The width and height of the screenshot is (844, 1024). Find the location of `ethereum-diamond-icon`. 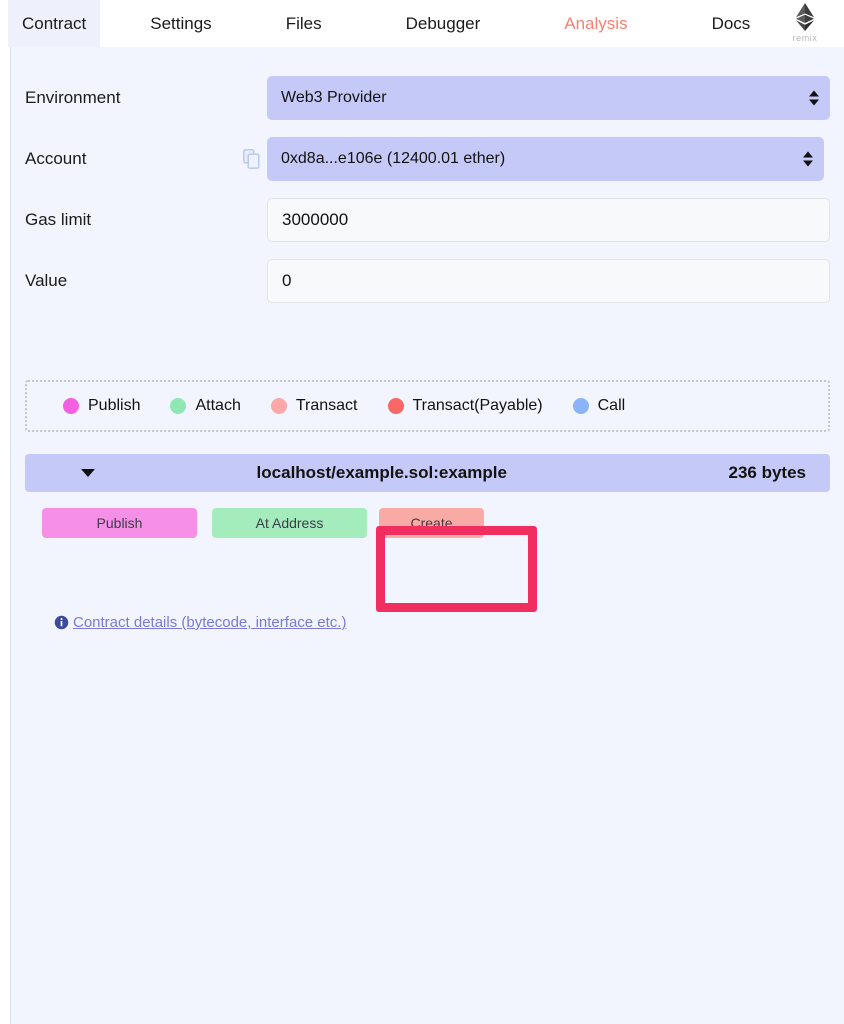

ethereum-diamond-icon is located at coordinates (805, 17).